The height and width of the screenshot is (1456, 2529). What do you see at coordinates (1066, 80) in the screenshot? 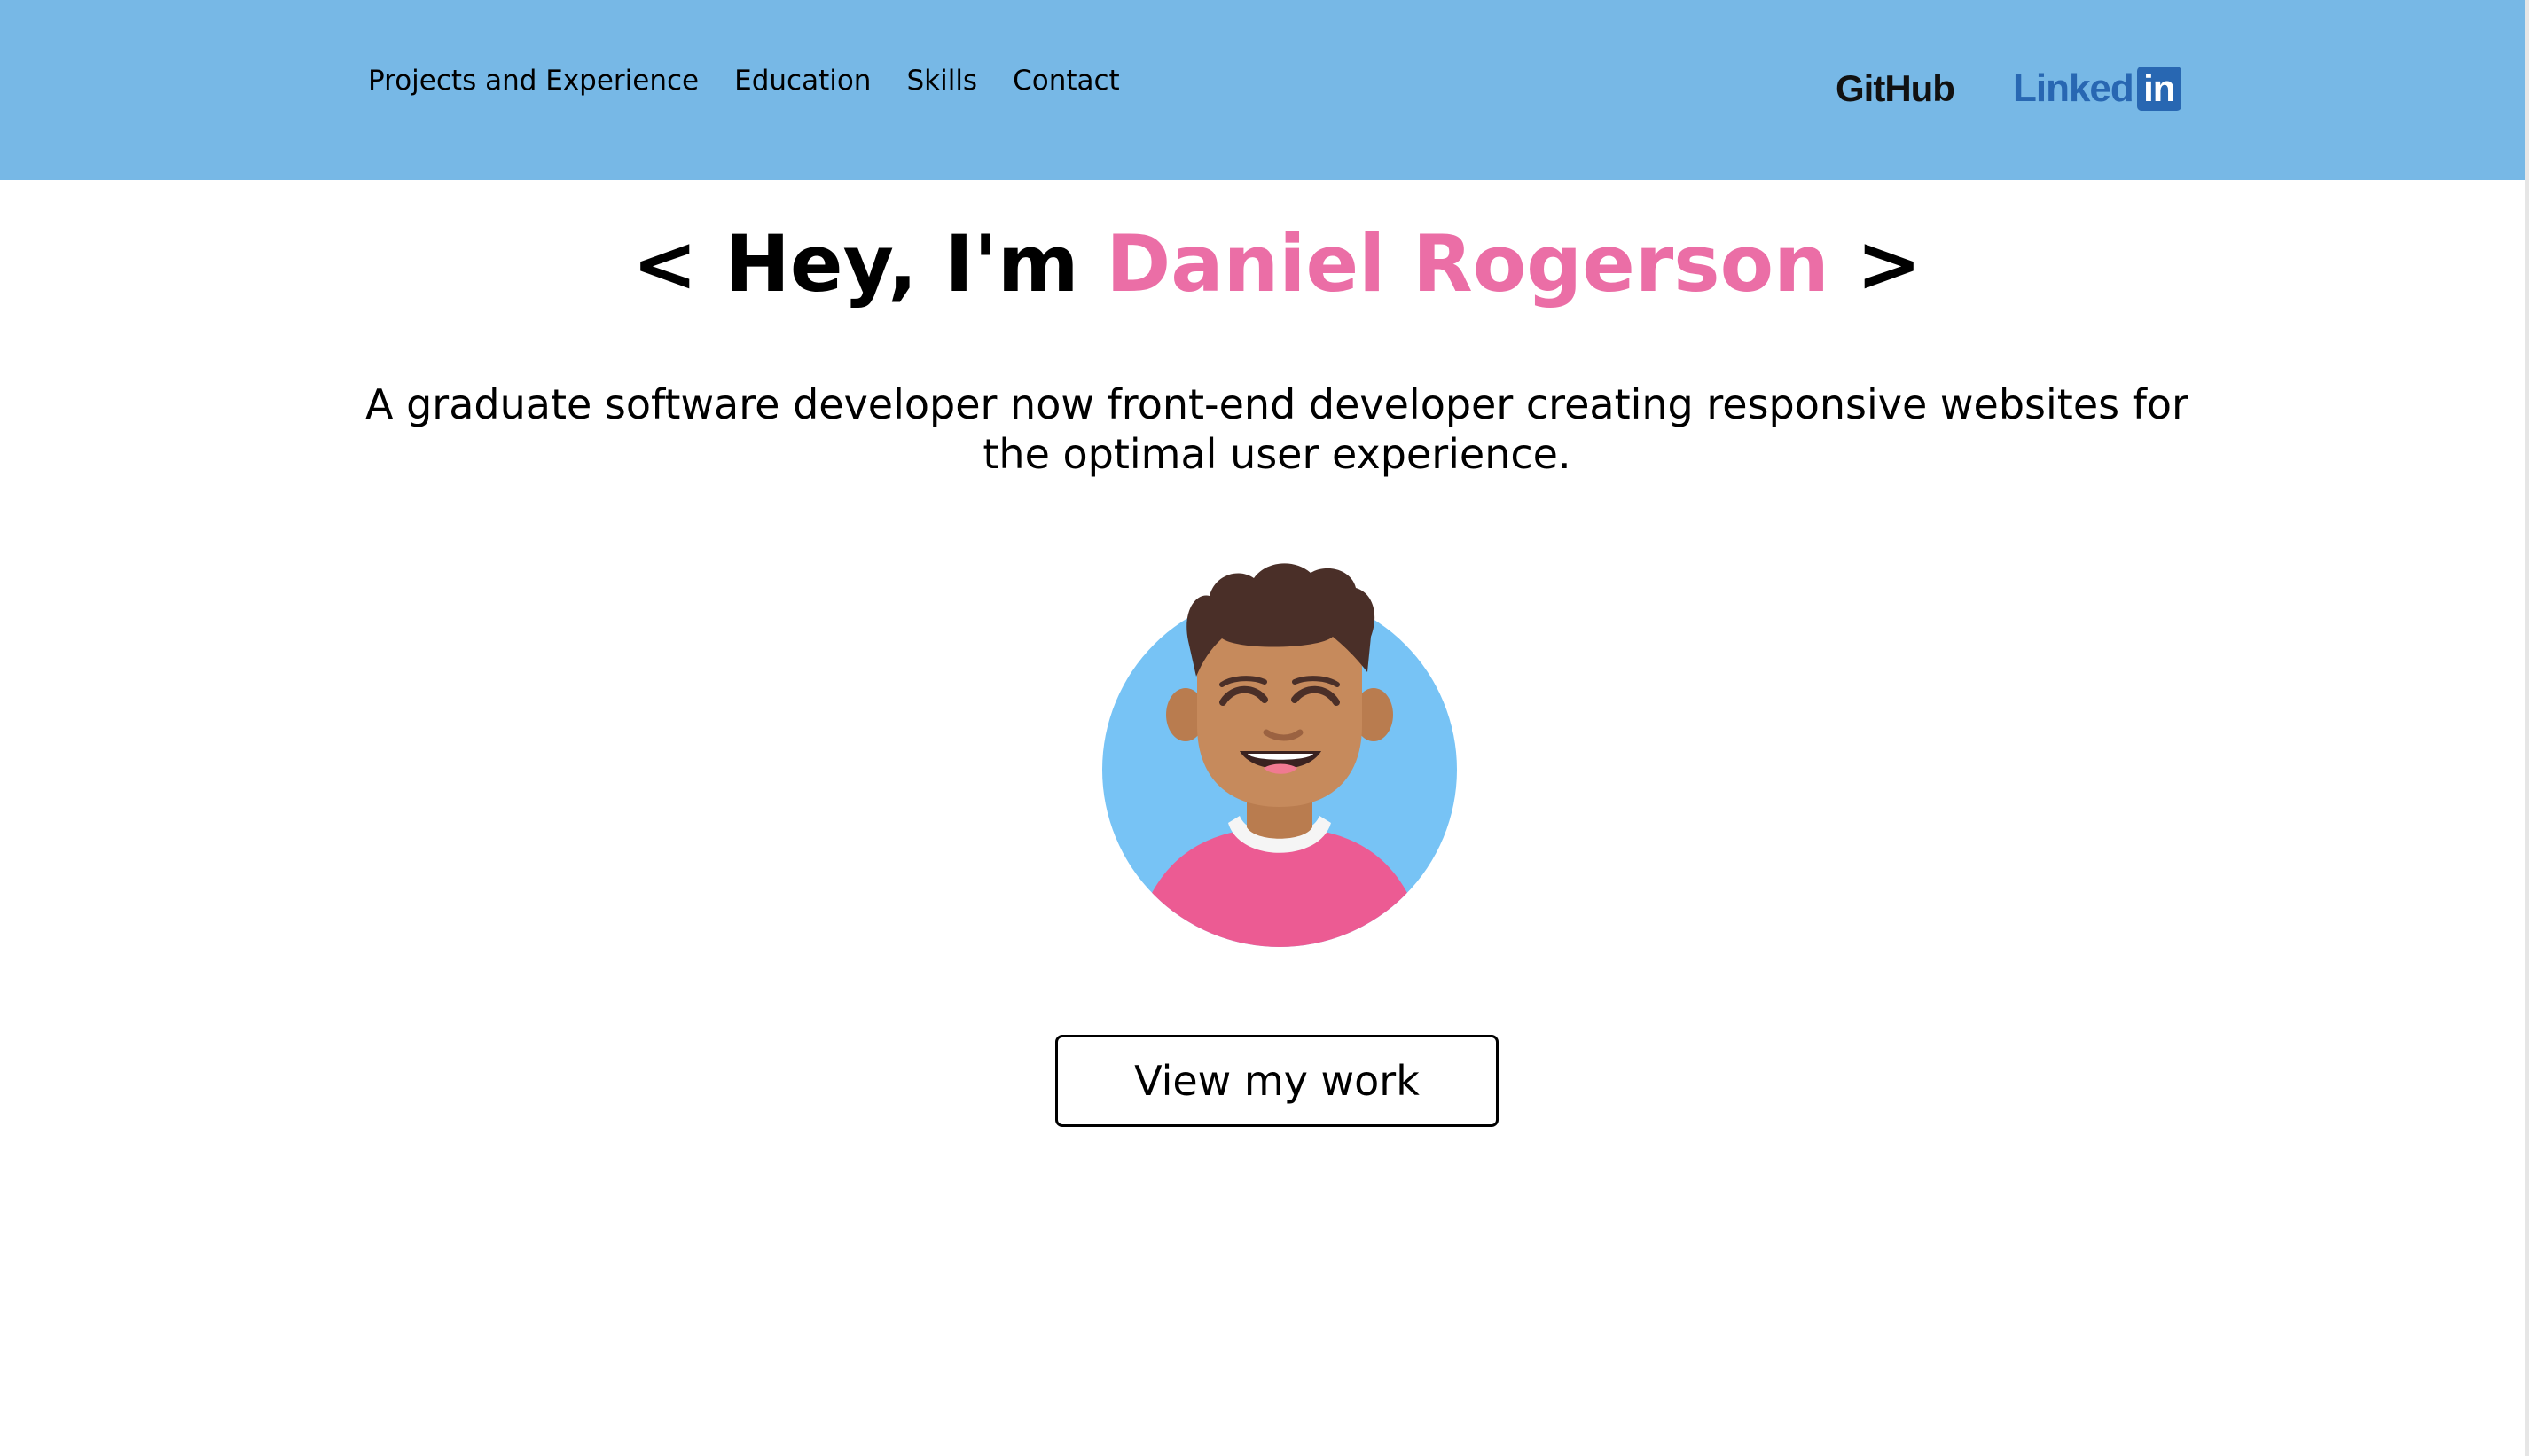
I see `nav-link-contact: Contact` at bounding box center [1066, 80].